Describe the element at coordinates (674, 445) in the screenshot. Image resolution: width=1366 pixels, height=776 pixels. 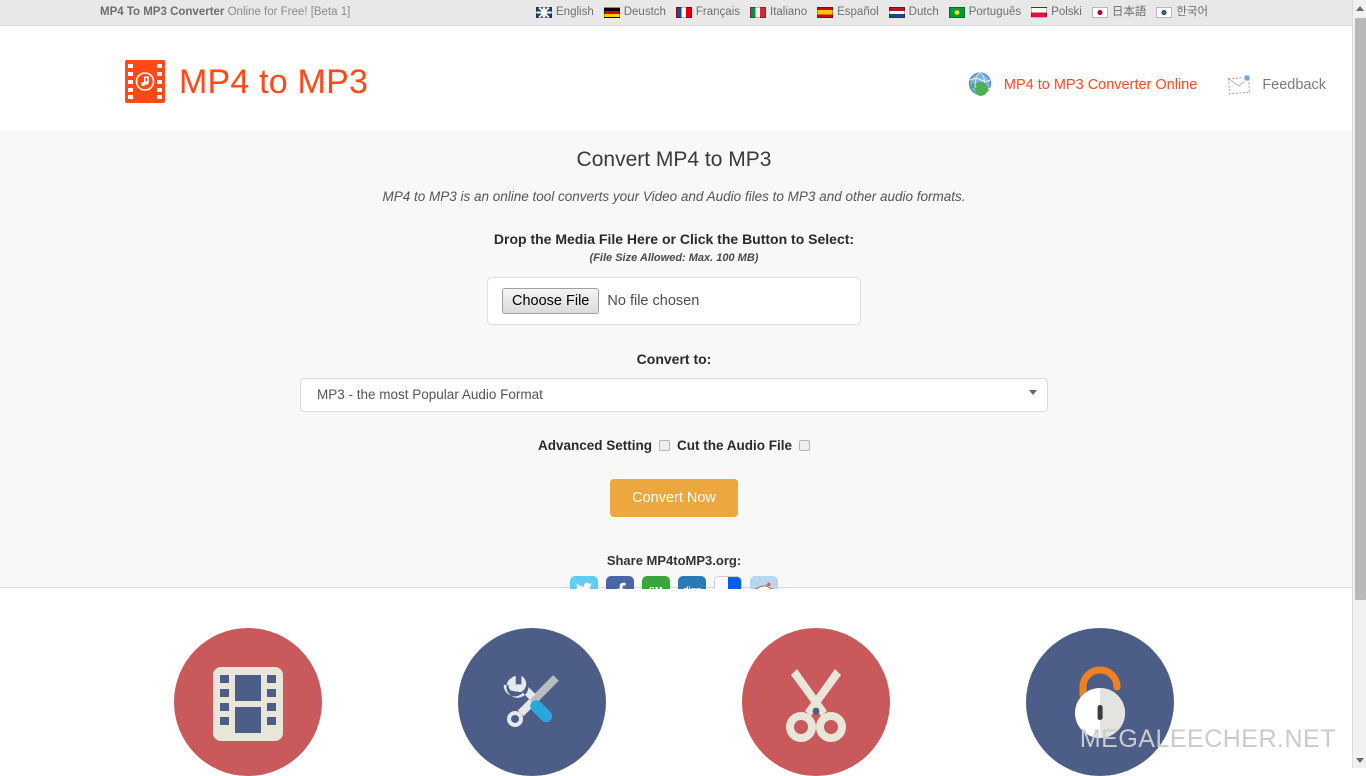
I see `advanced-options-row: Advanced Setting Cut the Audio File` at that location.